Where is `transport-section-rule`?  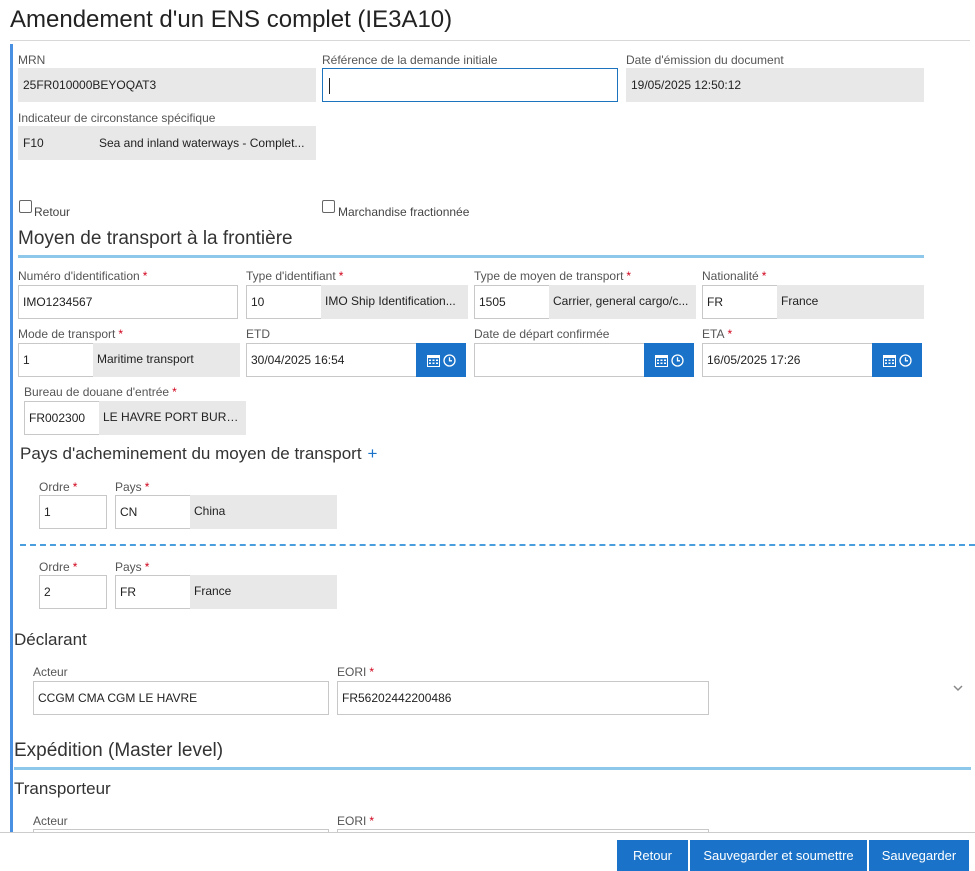
transport-section-rule is located at coordinates (471, 256).